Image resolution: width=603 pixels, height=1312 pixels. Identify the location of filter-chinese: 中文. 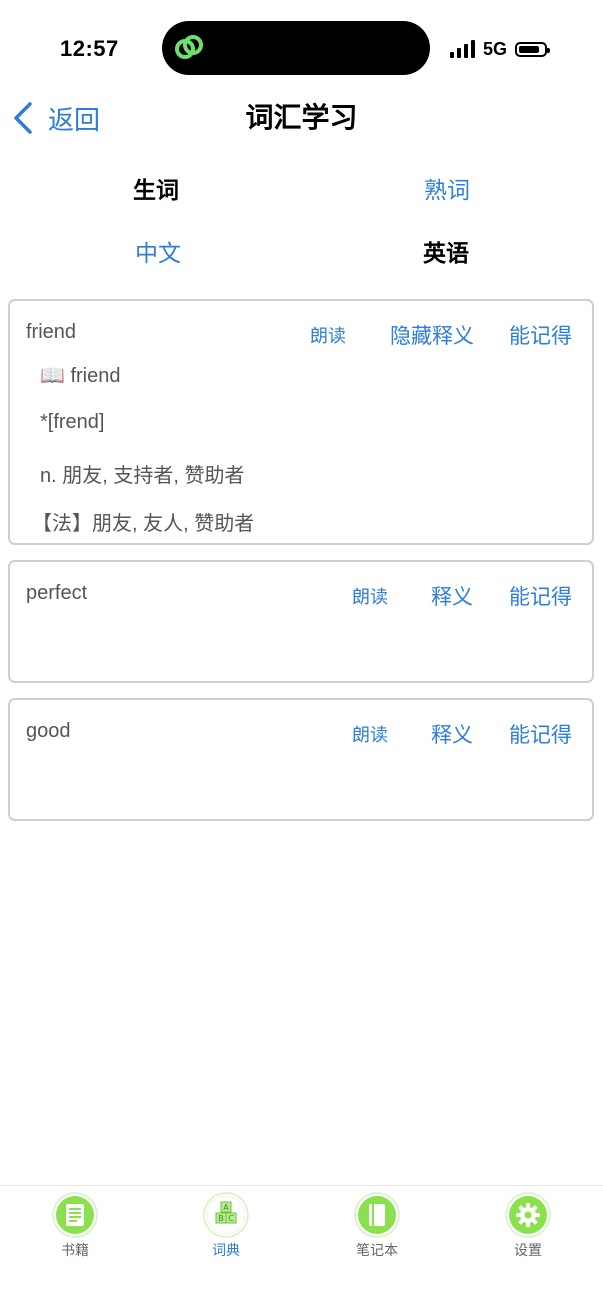
(158, 253).